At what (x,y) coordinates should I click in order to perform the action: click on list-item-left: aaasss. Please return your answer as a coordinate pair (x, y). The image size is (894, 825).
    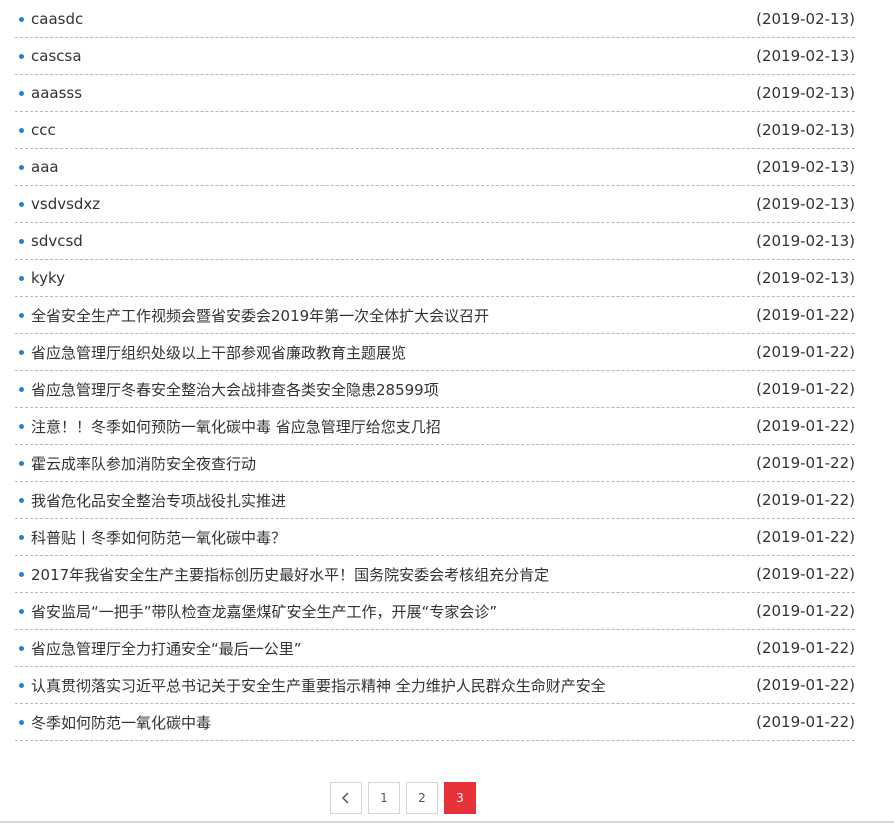
    Looking at the image, I should click on (48, 93).